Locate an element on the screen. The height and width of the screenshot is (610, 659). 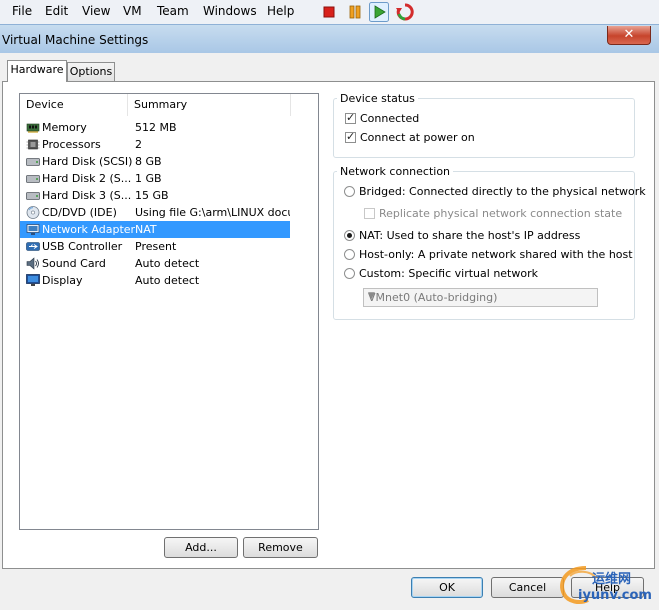
menu-team: Team is located at coordinates (173, 11).